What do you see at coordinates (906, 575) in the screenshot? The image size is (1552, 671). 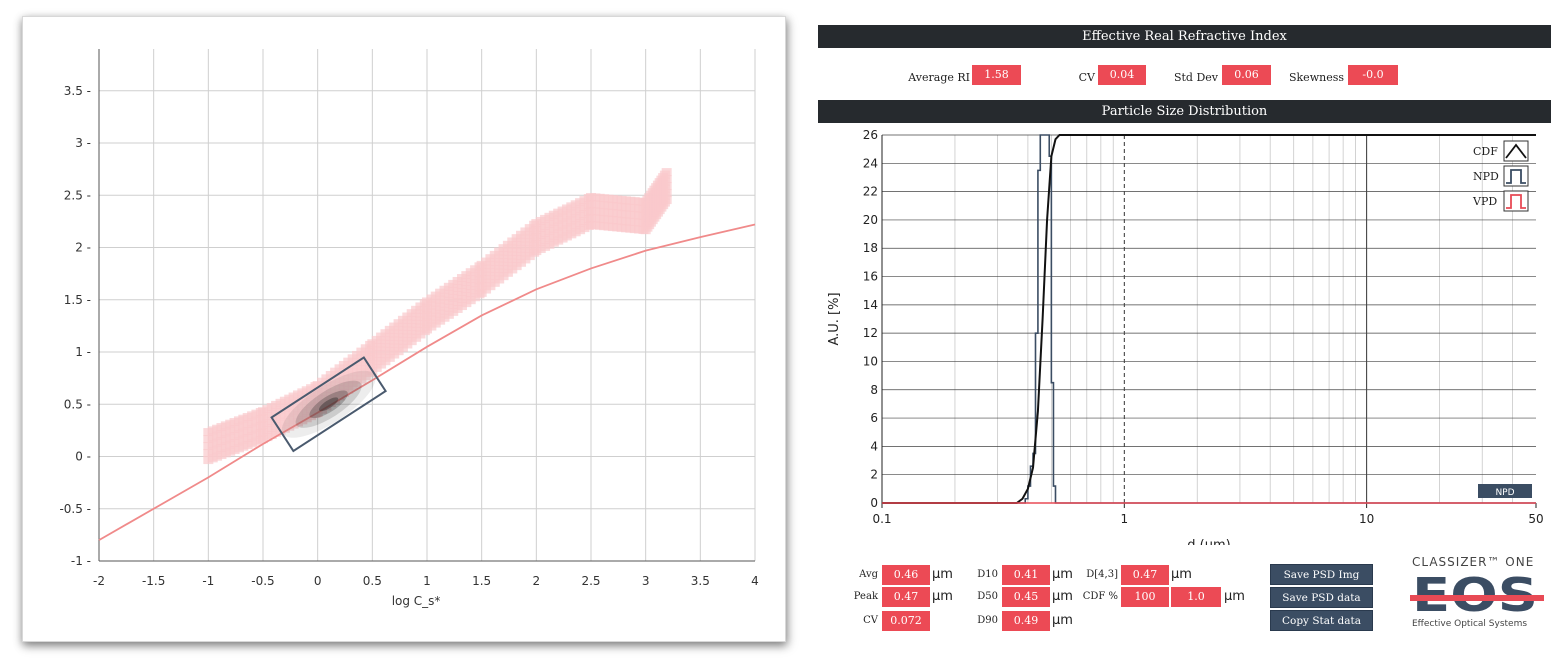 I see `avg-value: 0.46` at bounding box center [906, 575].